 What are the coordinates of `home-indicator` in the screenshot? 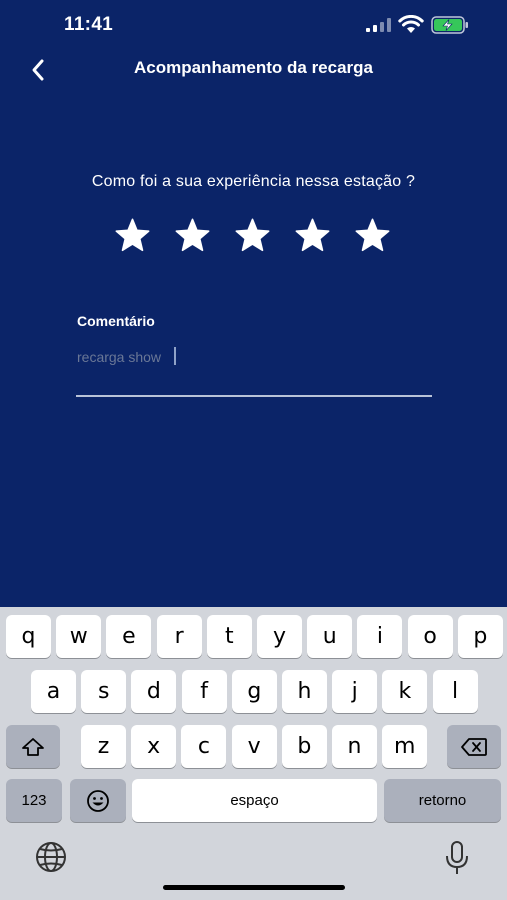 It's located at (254, 887).